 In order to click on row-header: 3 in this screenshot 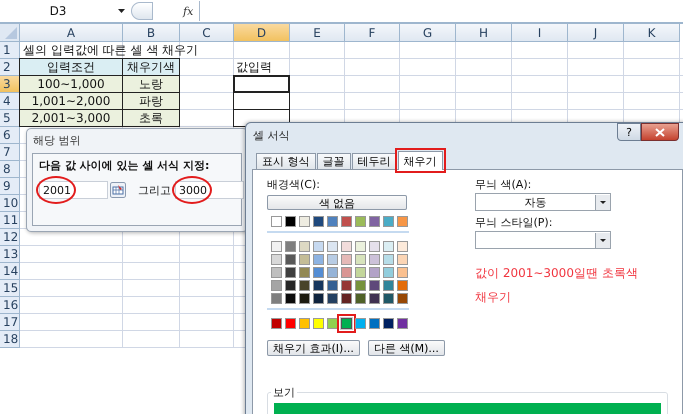, I will do `click(10, 84)`.